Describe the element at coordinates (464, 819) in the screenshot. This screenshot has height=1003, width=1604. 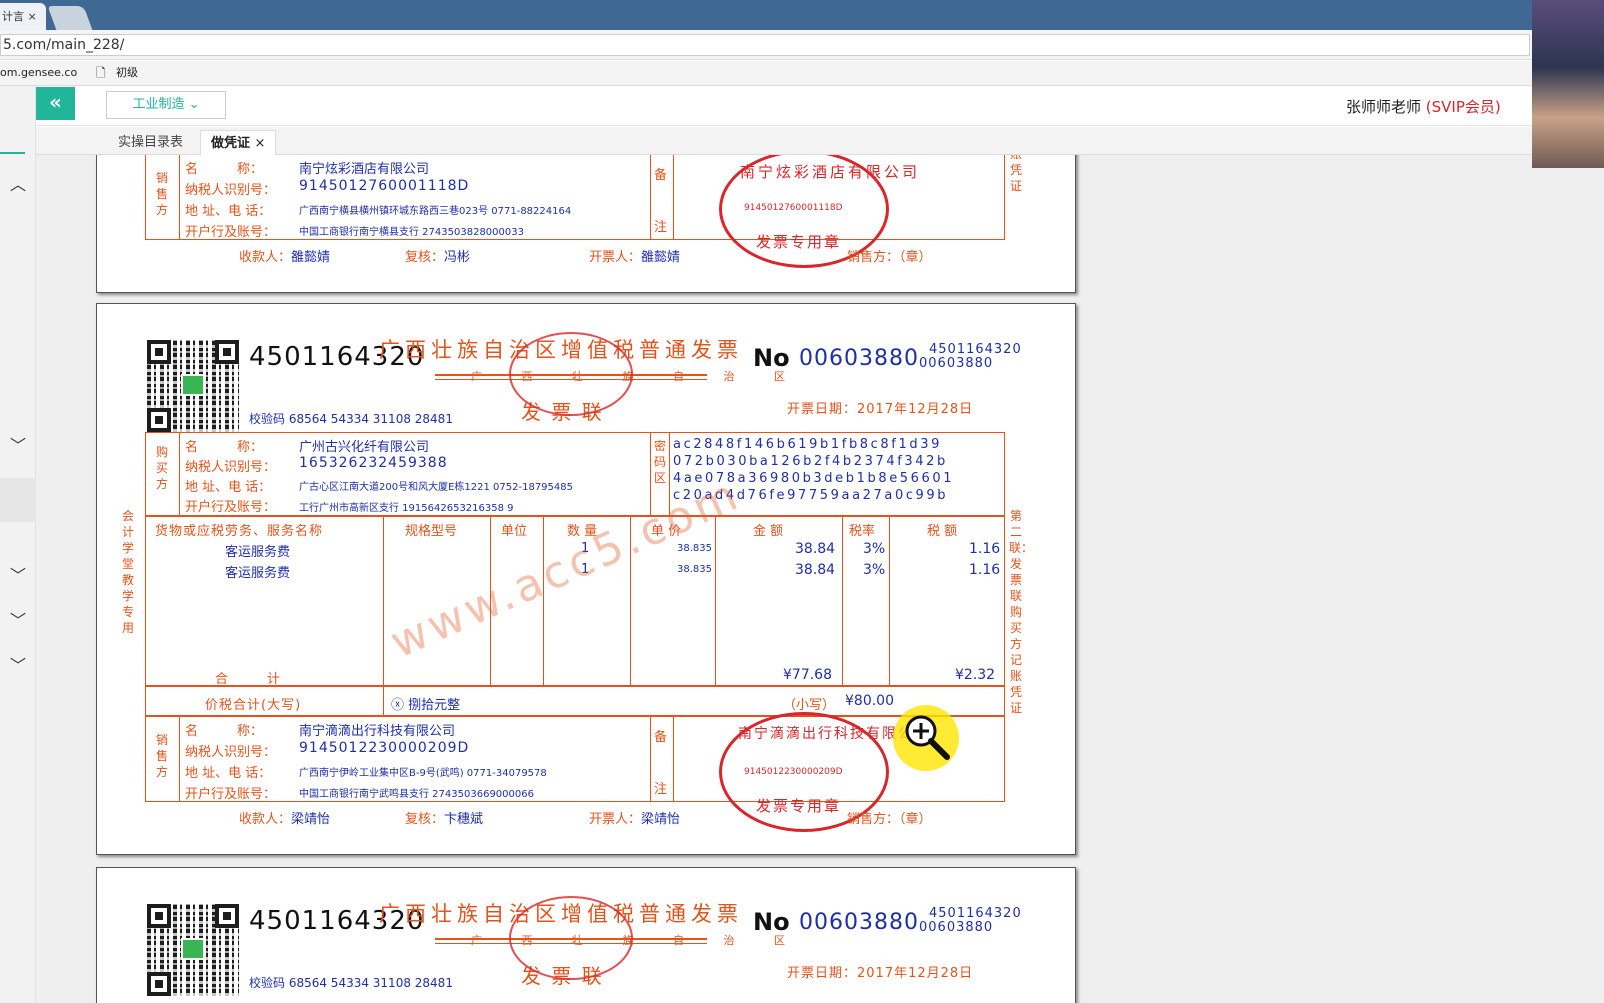
I see `reviewer: 卞穗斌` at that location.